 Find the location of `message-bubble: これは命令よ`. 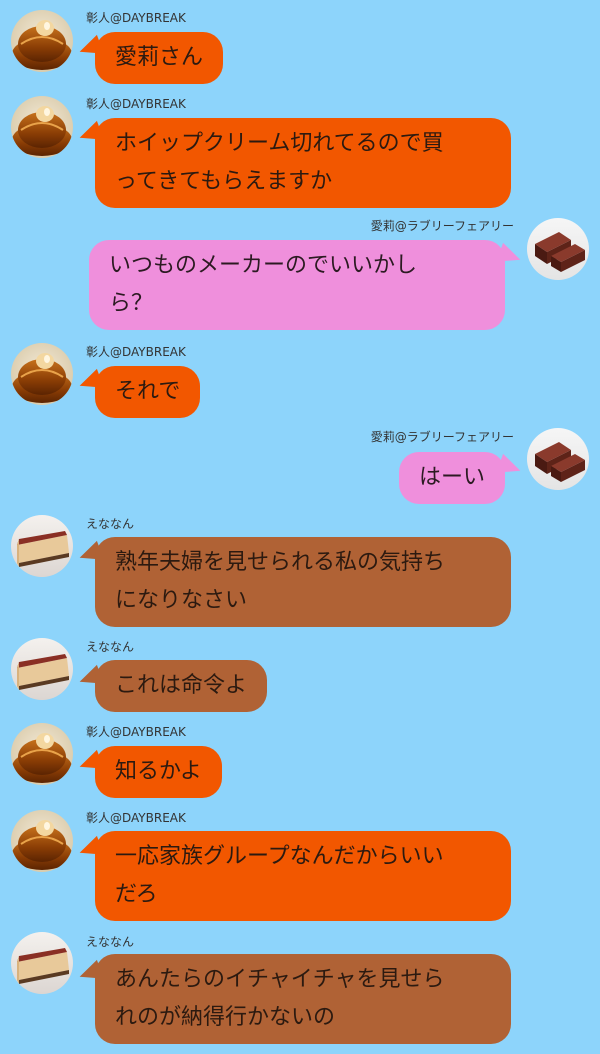

message-bubble: これは命令よ is located at coordinates (181, 686).